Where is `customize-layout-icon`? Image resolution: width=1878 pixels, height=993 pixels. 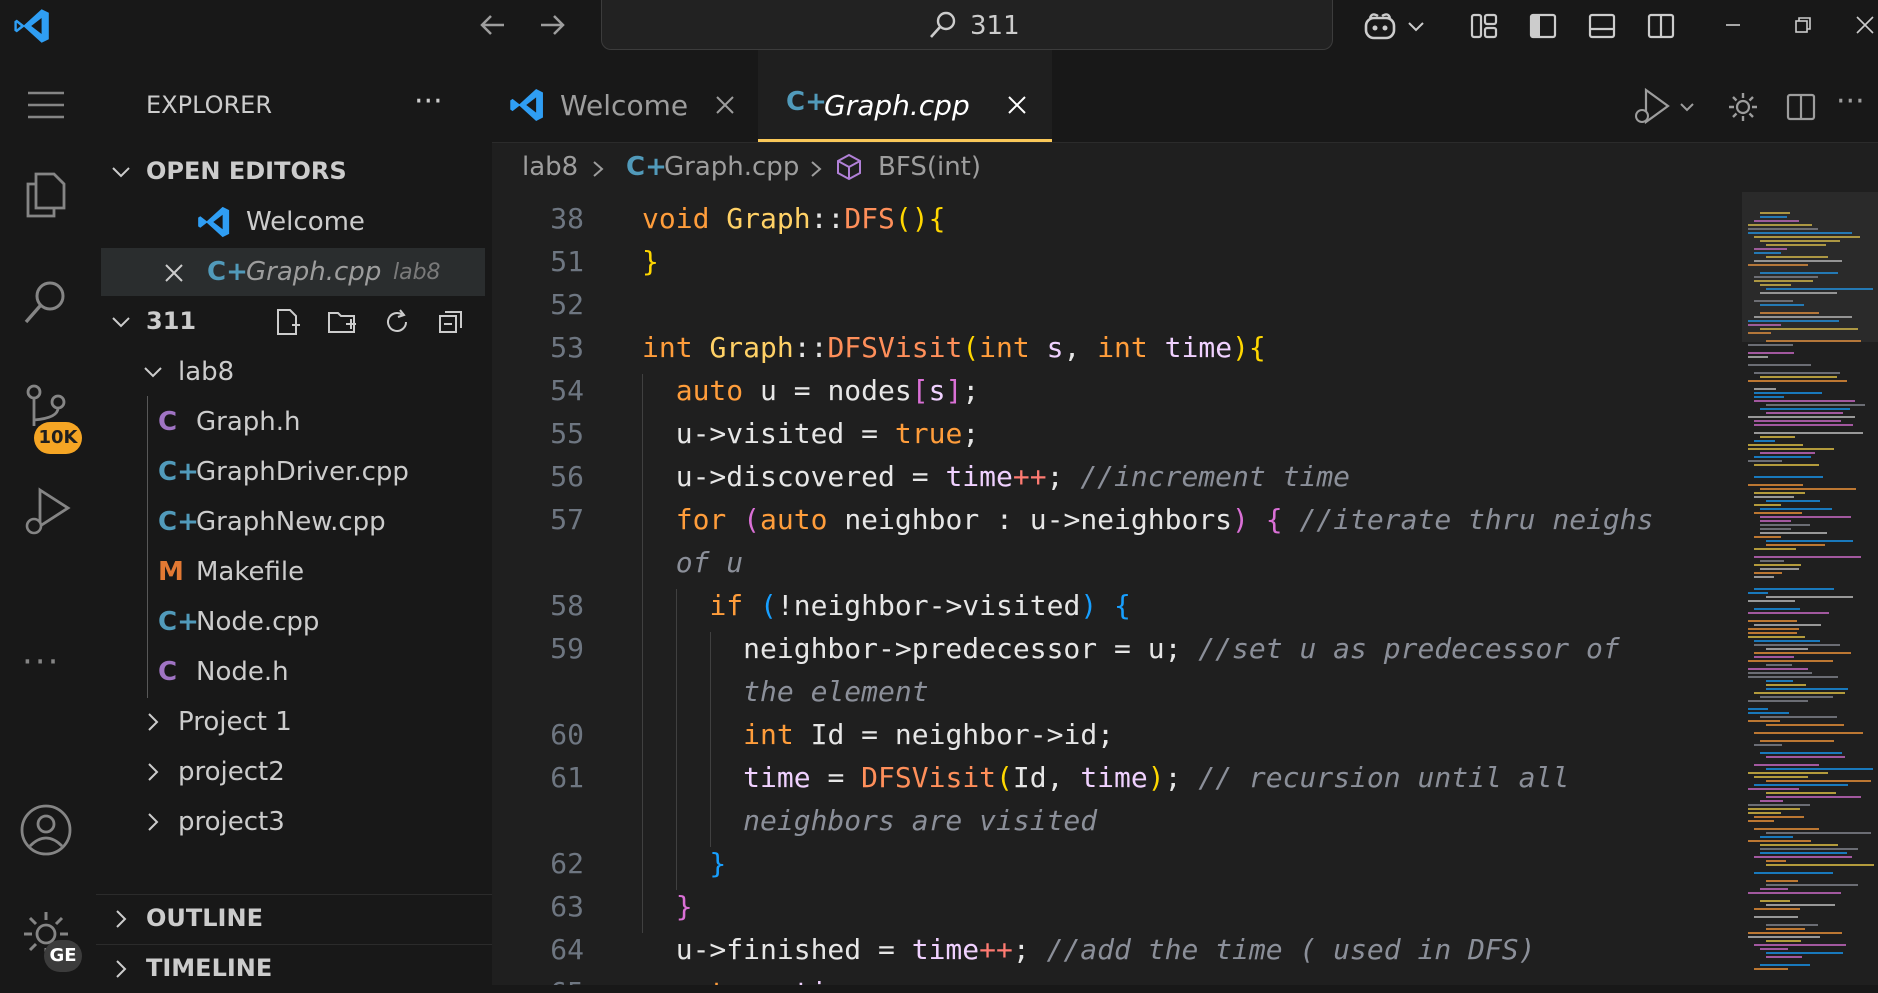
customize-layout-icon is located at coordinates (1484, 26).